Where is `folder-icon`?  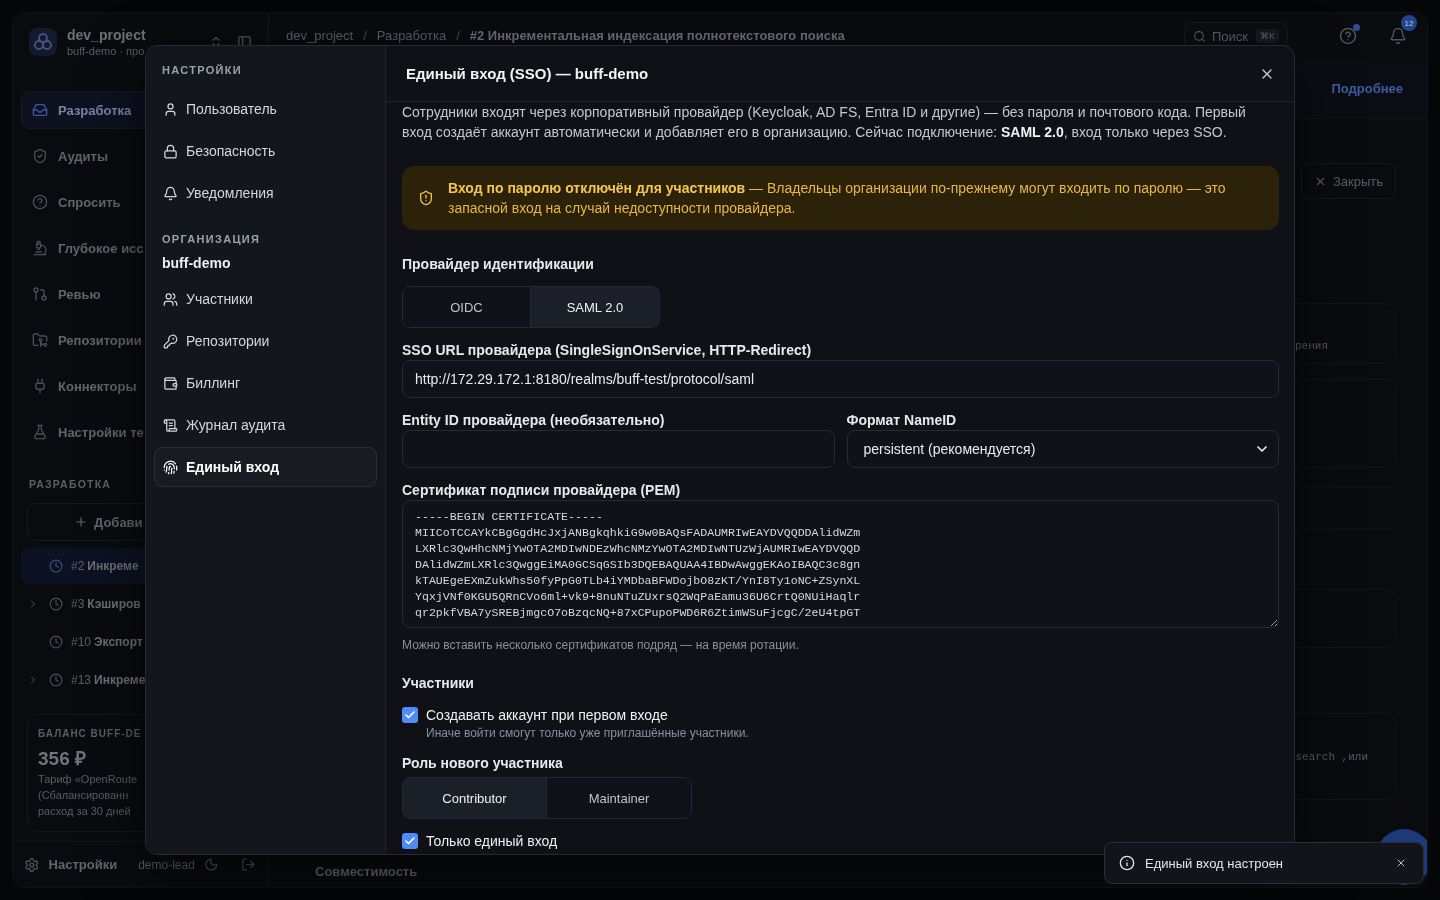 folder-icon is located at coordinates (40, 340).